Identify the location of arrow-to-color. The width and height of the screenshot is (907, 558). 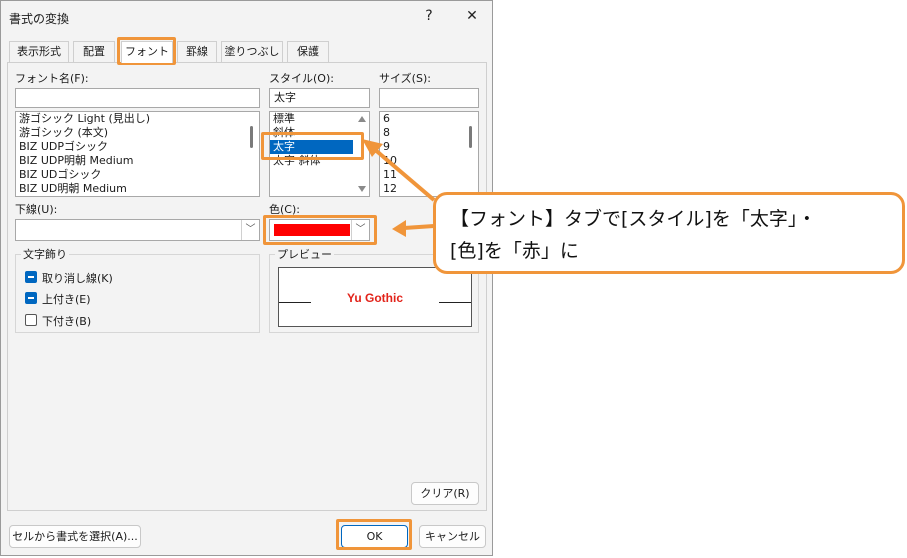
(419, 227).